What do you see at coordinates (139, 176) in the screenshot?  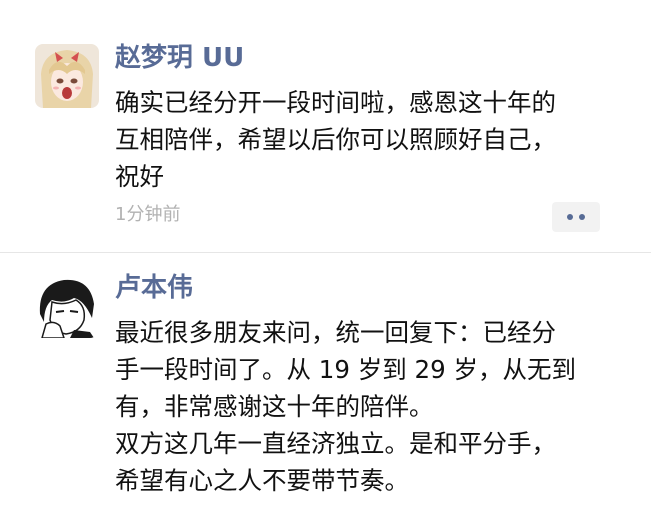 I see `comment-text-line: 祝好` at bounding box center [139, 176].